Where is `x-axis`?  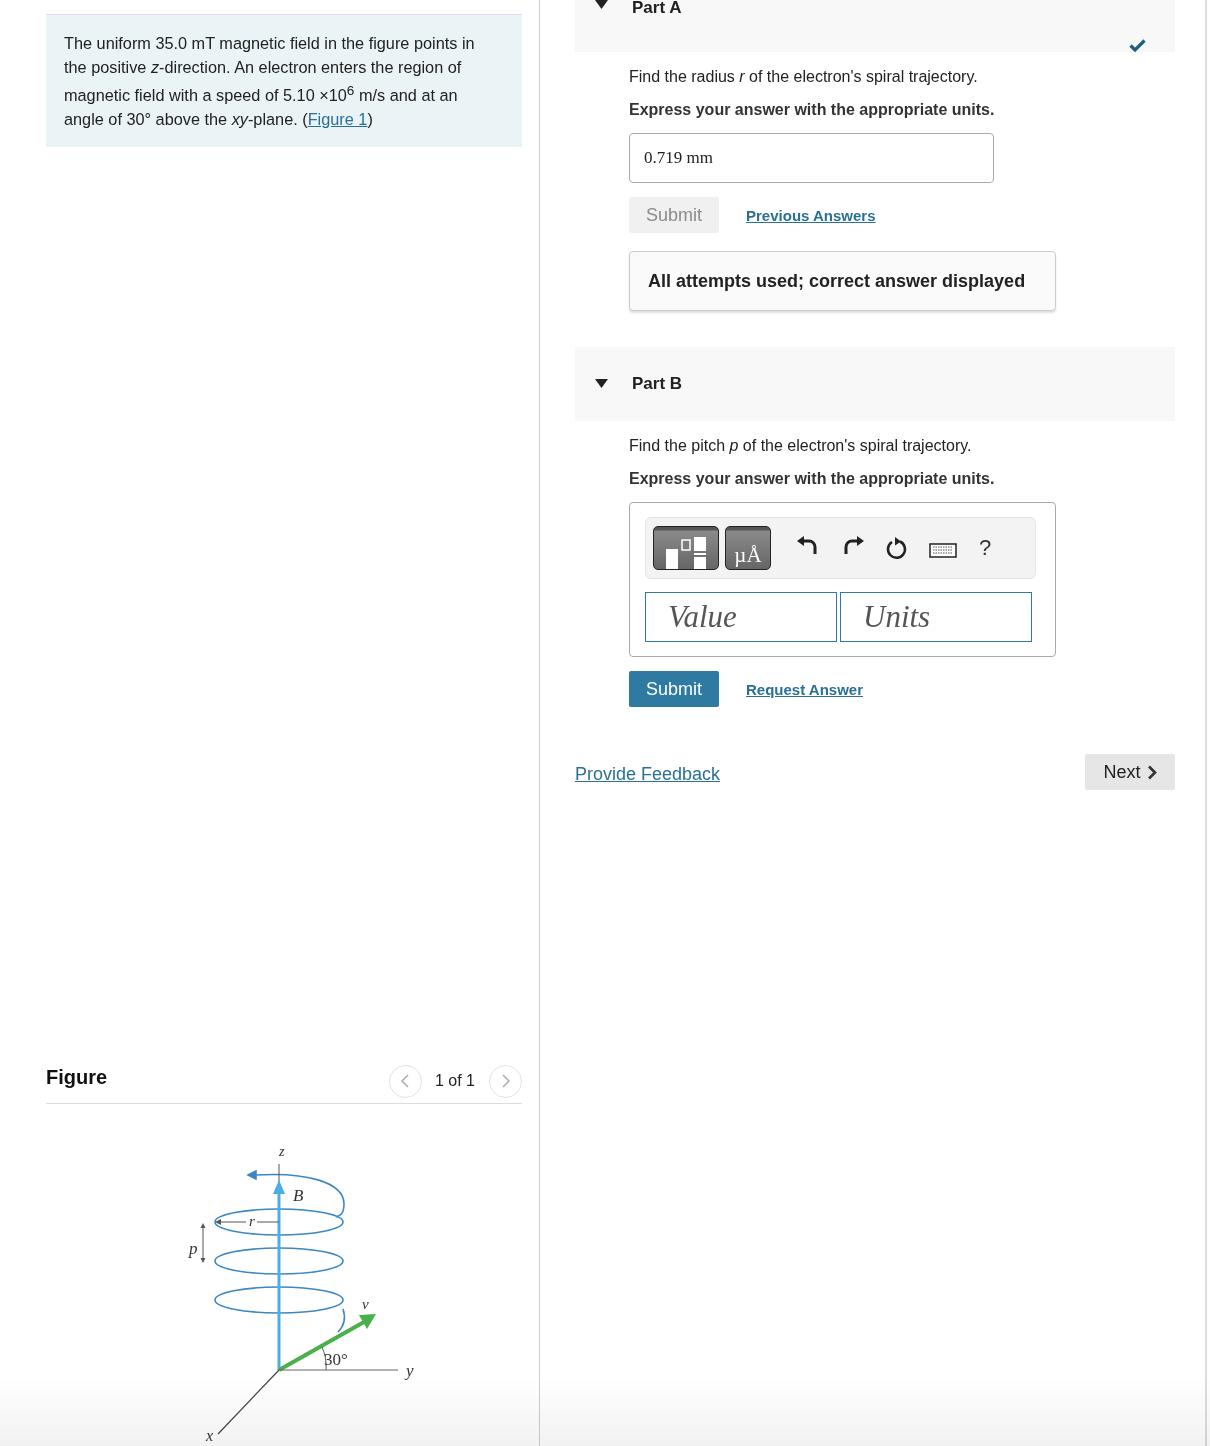 x-axis is located at coordinates (248, 1402).